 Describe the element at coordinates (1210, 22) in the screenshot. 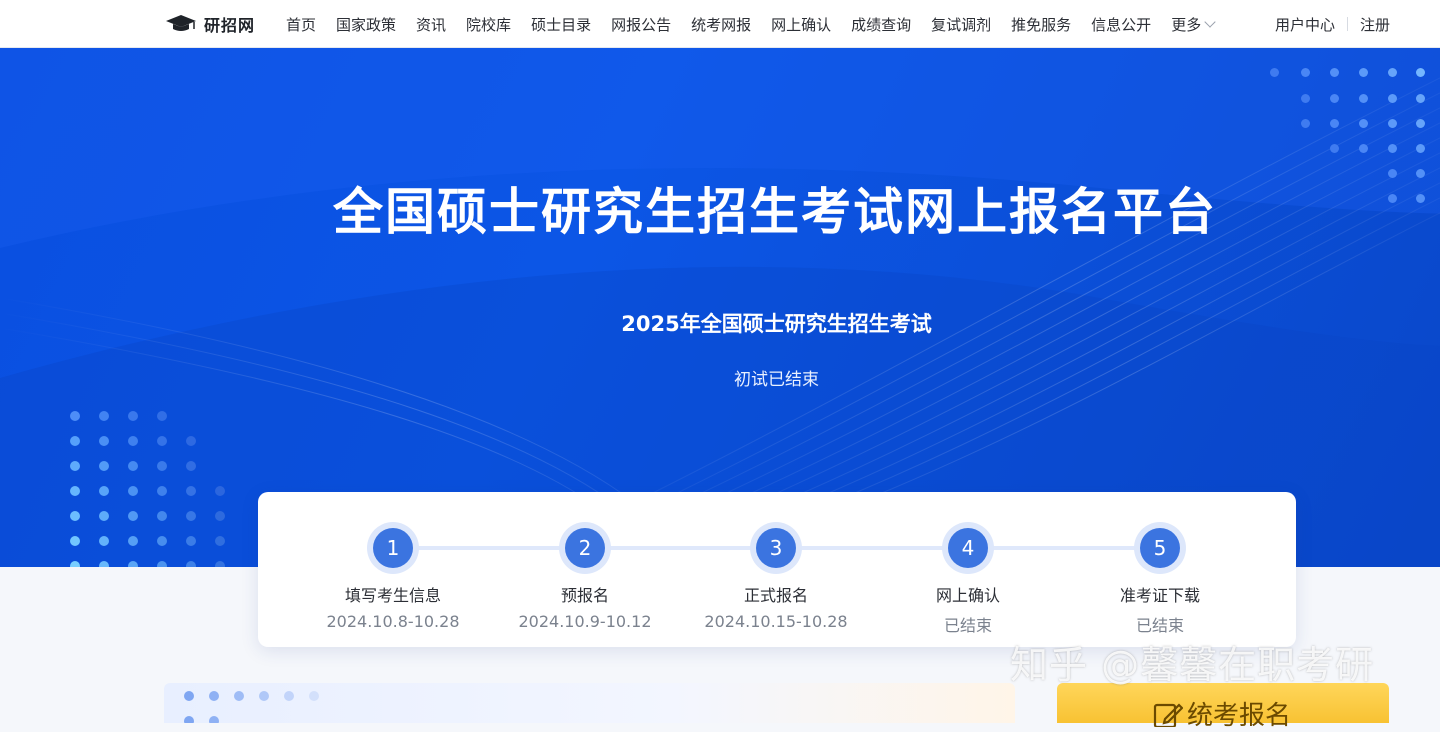

I see `chevron-down-icon` at that location.